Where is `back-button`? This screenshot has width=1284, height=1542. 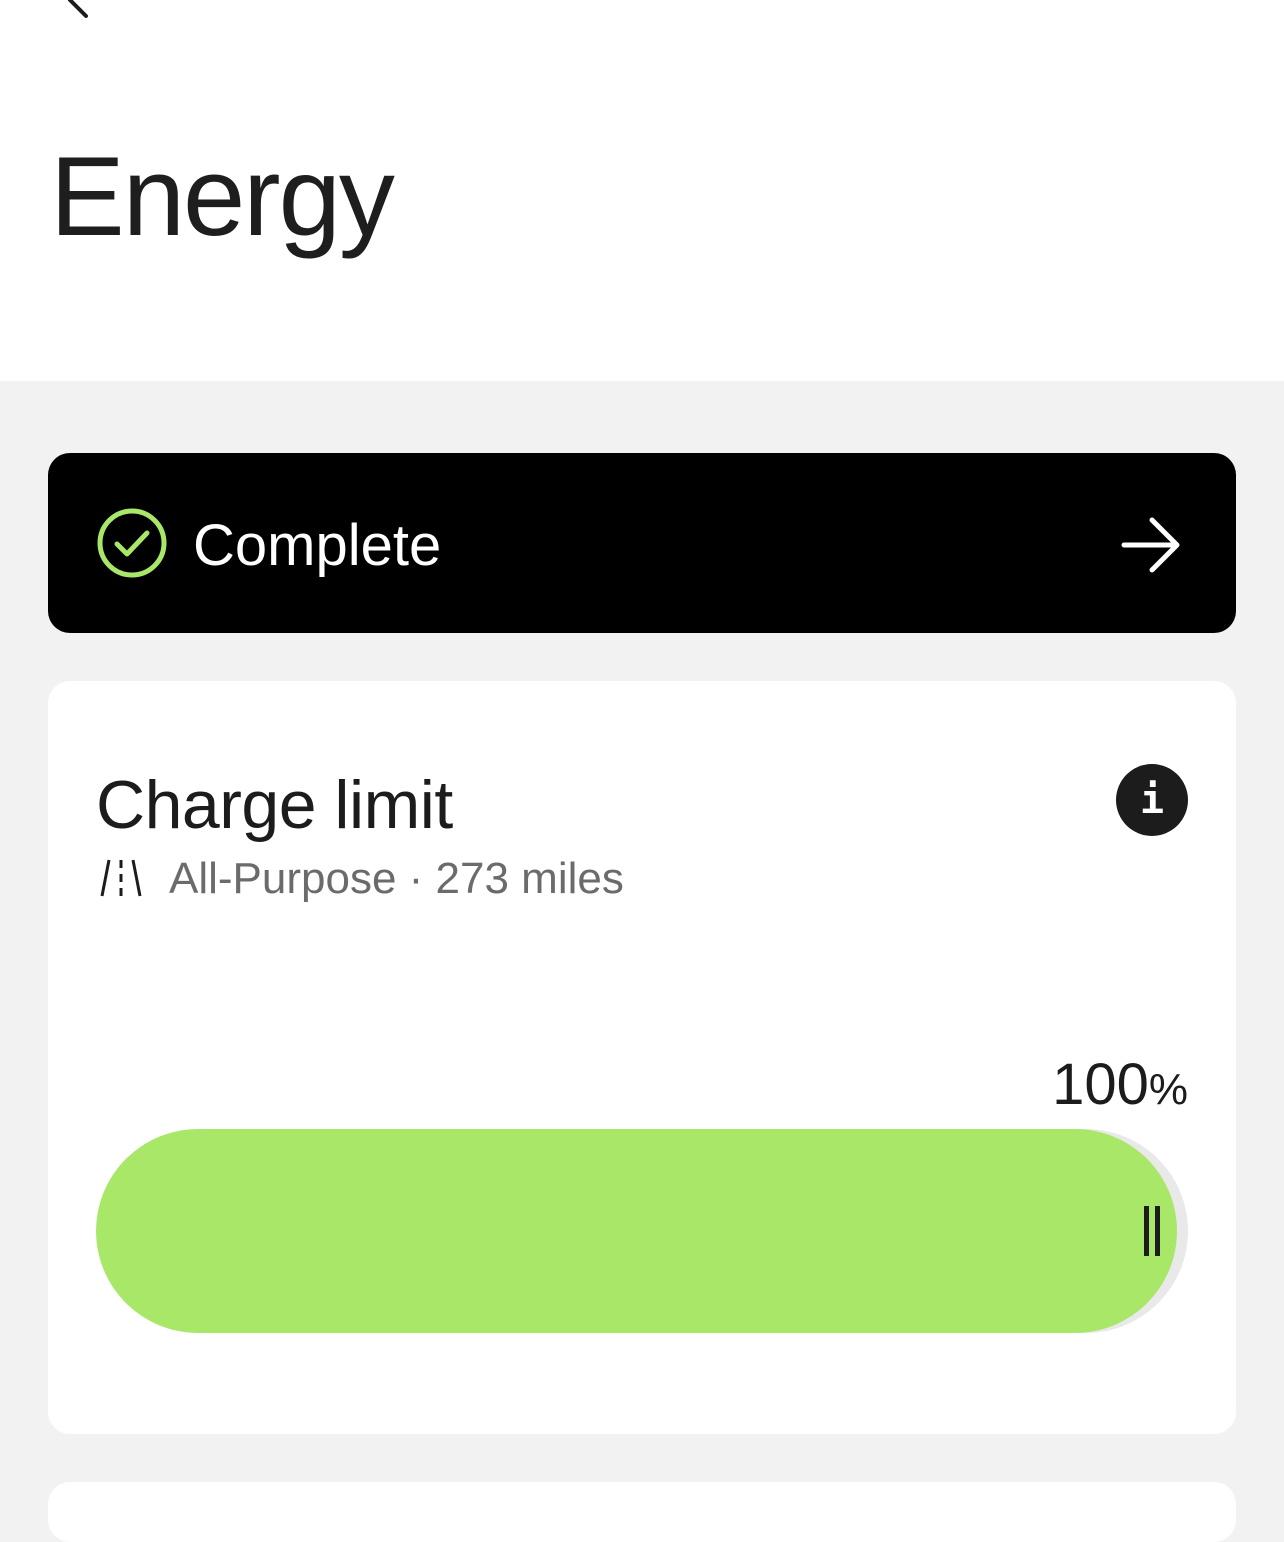 back-button is located at coordinates (80, 11).